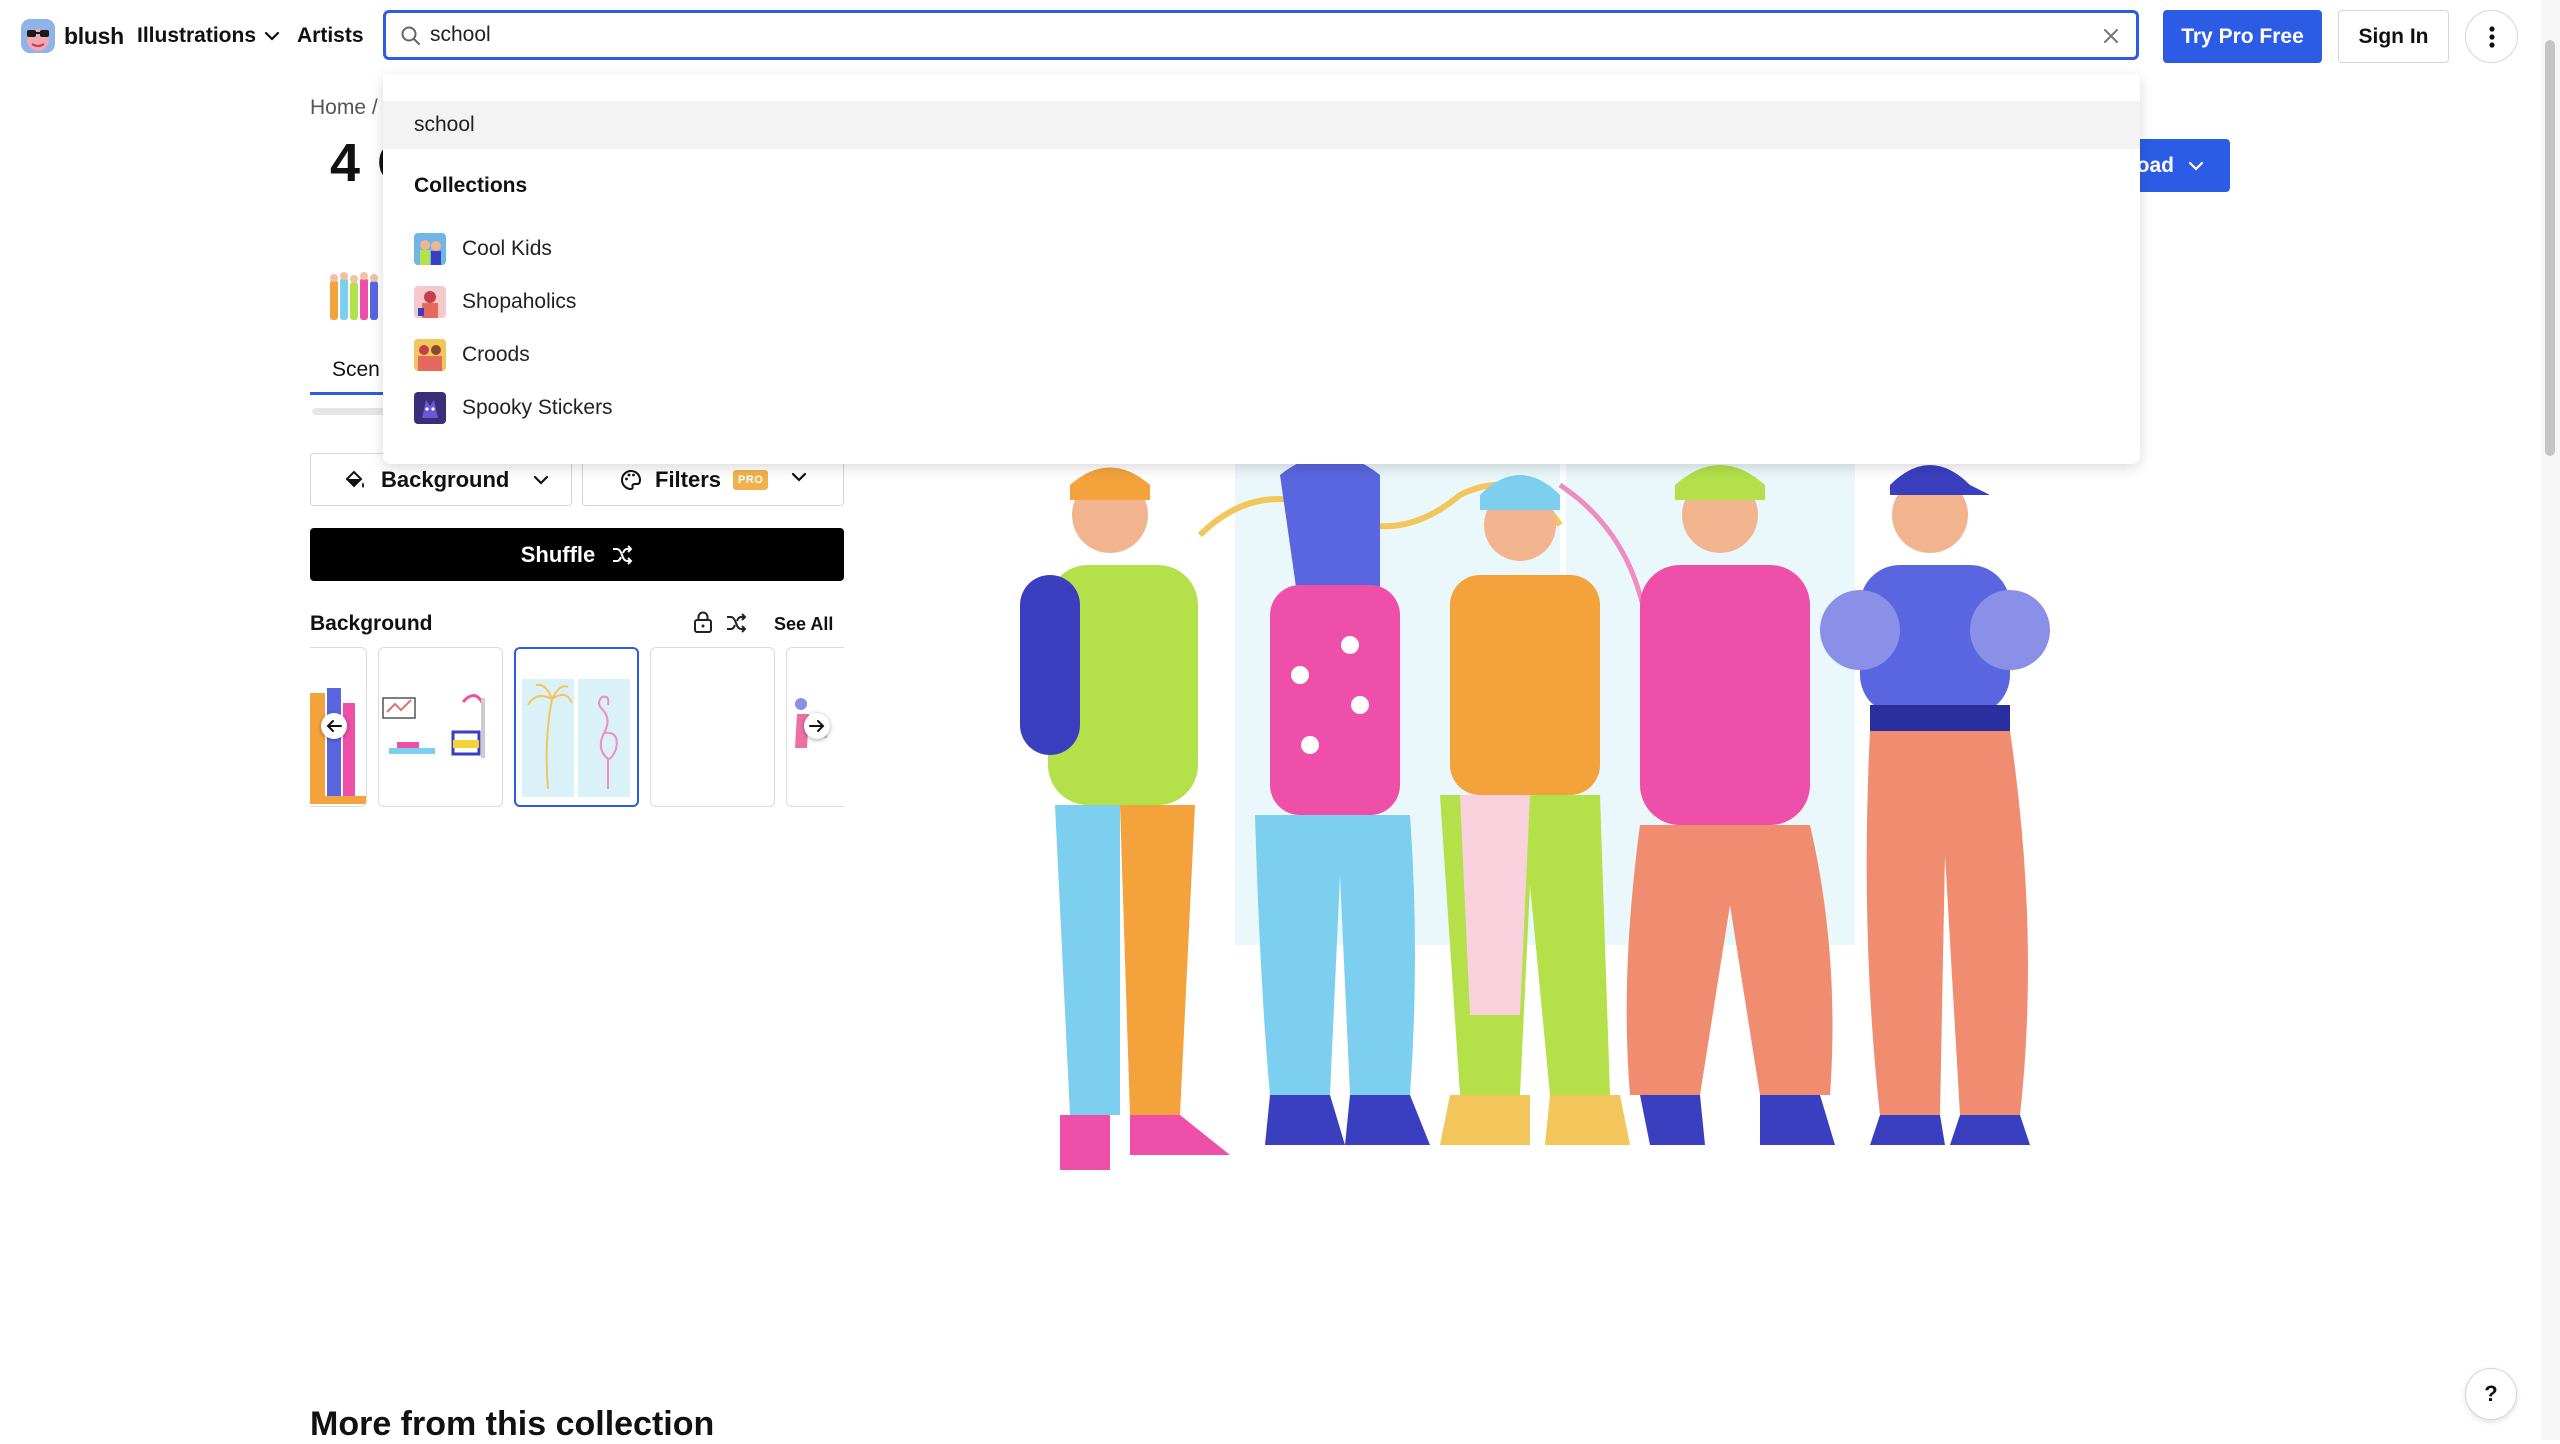  I want to click on suggestion-collection-shopaholics: Shopaholics, so click(1259, 302).